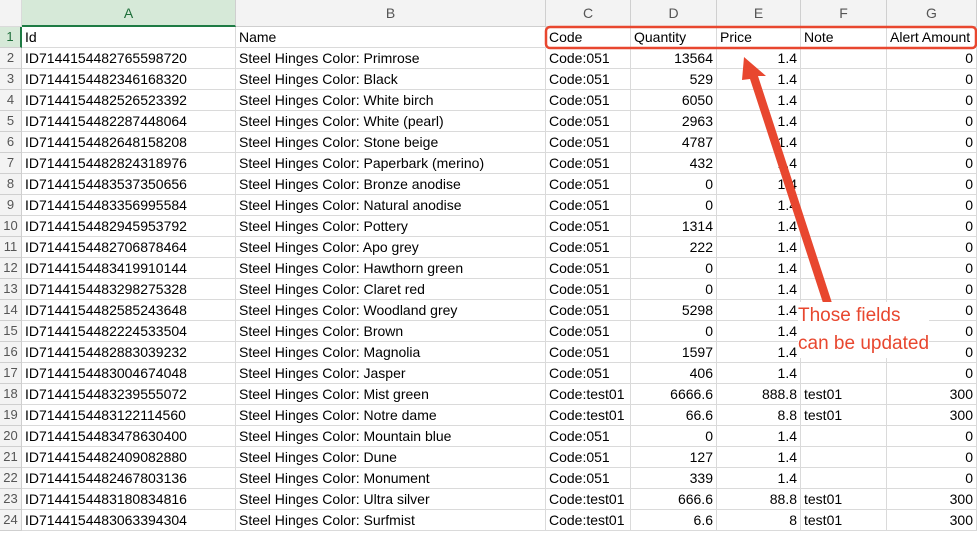 This screenshot has height=535, width=977. I want to click on table-cell: ID7144154483239555072, so click(129, 394).